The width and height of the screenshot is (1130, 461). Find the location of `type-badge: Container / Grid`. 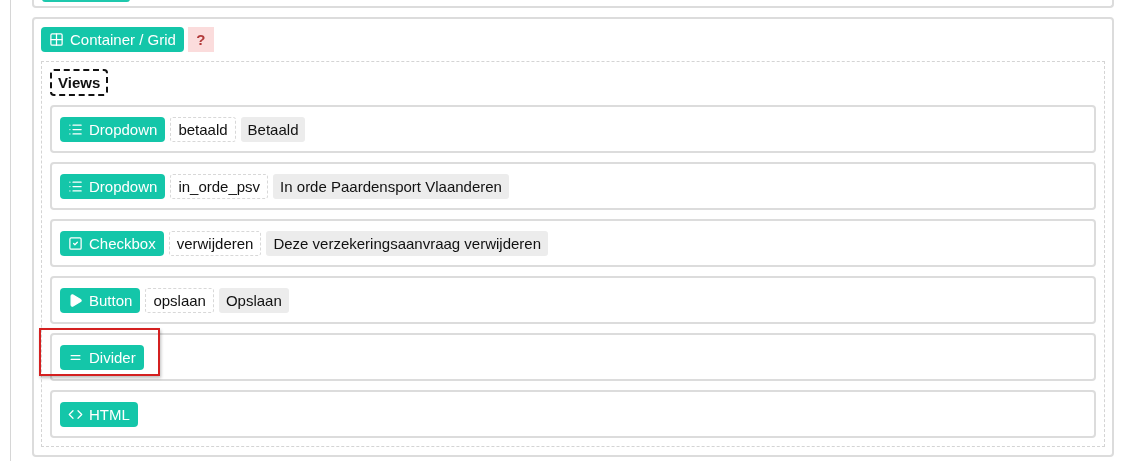

type-badge: Container / Grid is located at coordinates (112, 39).